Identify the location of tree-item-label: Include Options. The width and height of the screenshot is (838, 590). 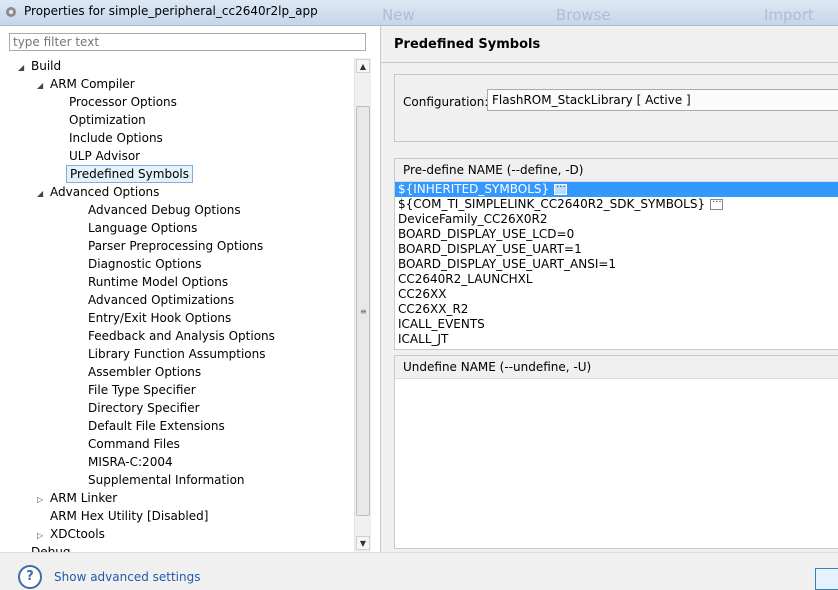
(116, 138).